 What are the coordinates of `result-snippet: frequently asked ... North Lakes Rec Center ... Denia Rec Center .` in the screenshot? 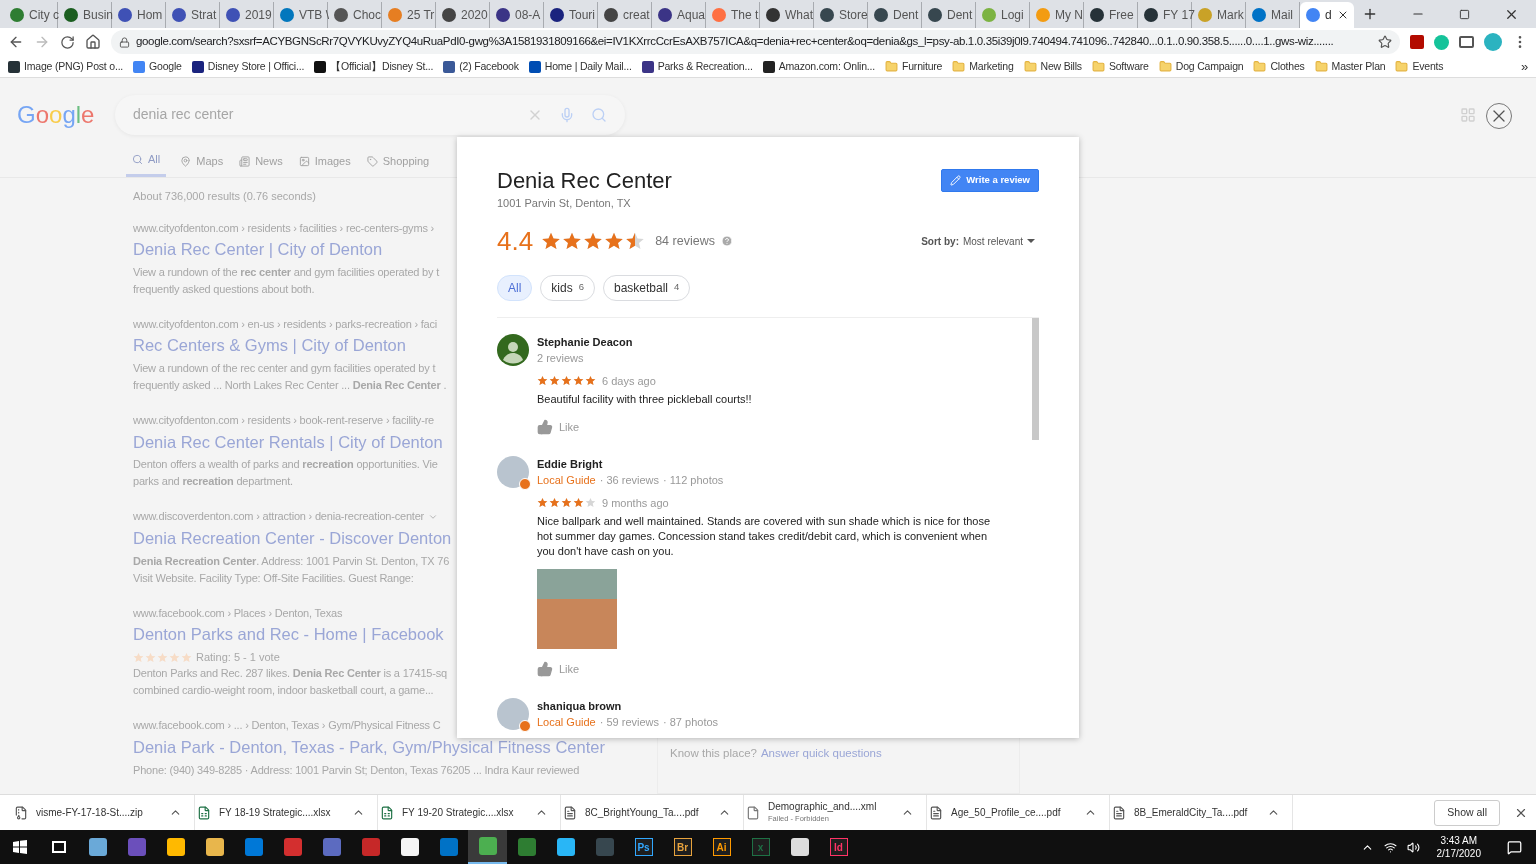 It's located at (290, 385).